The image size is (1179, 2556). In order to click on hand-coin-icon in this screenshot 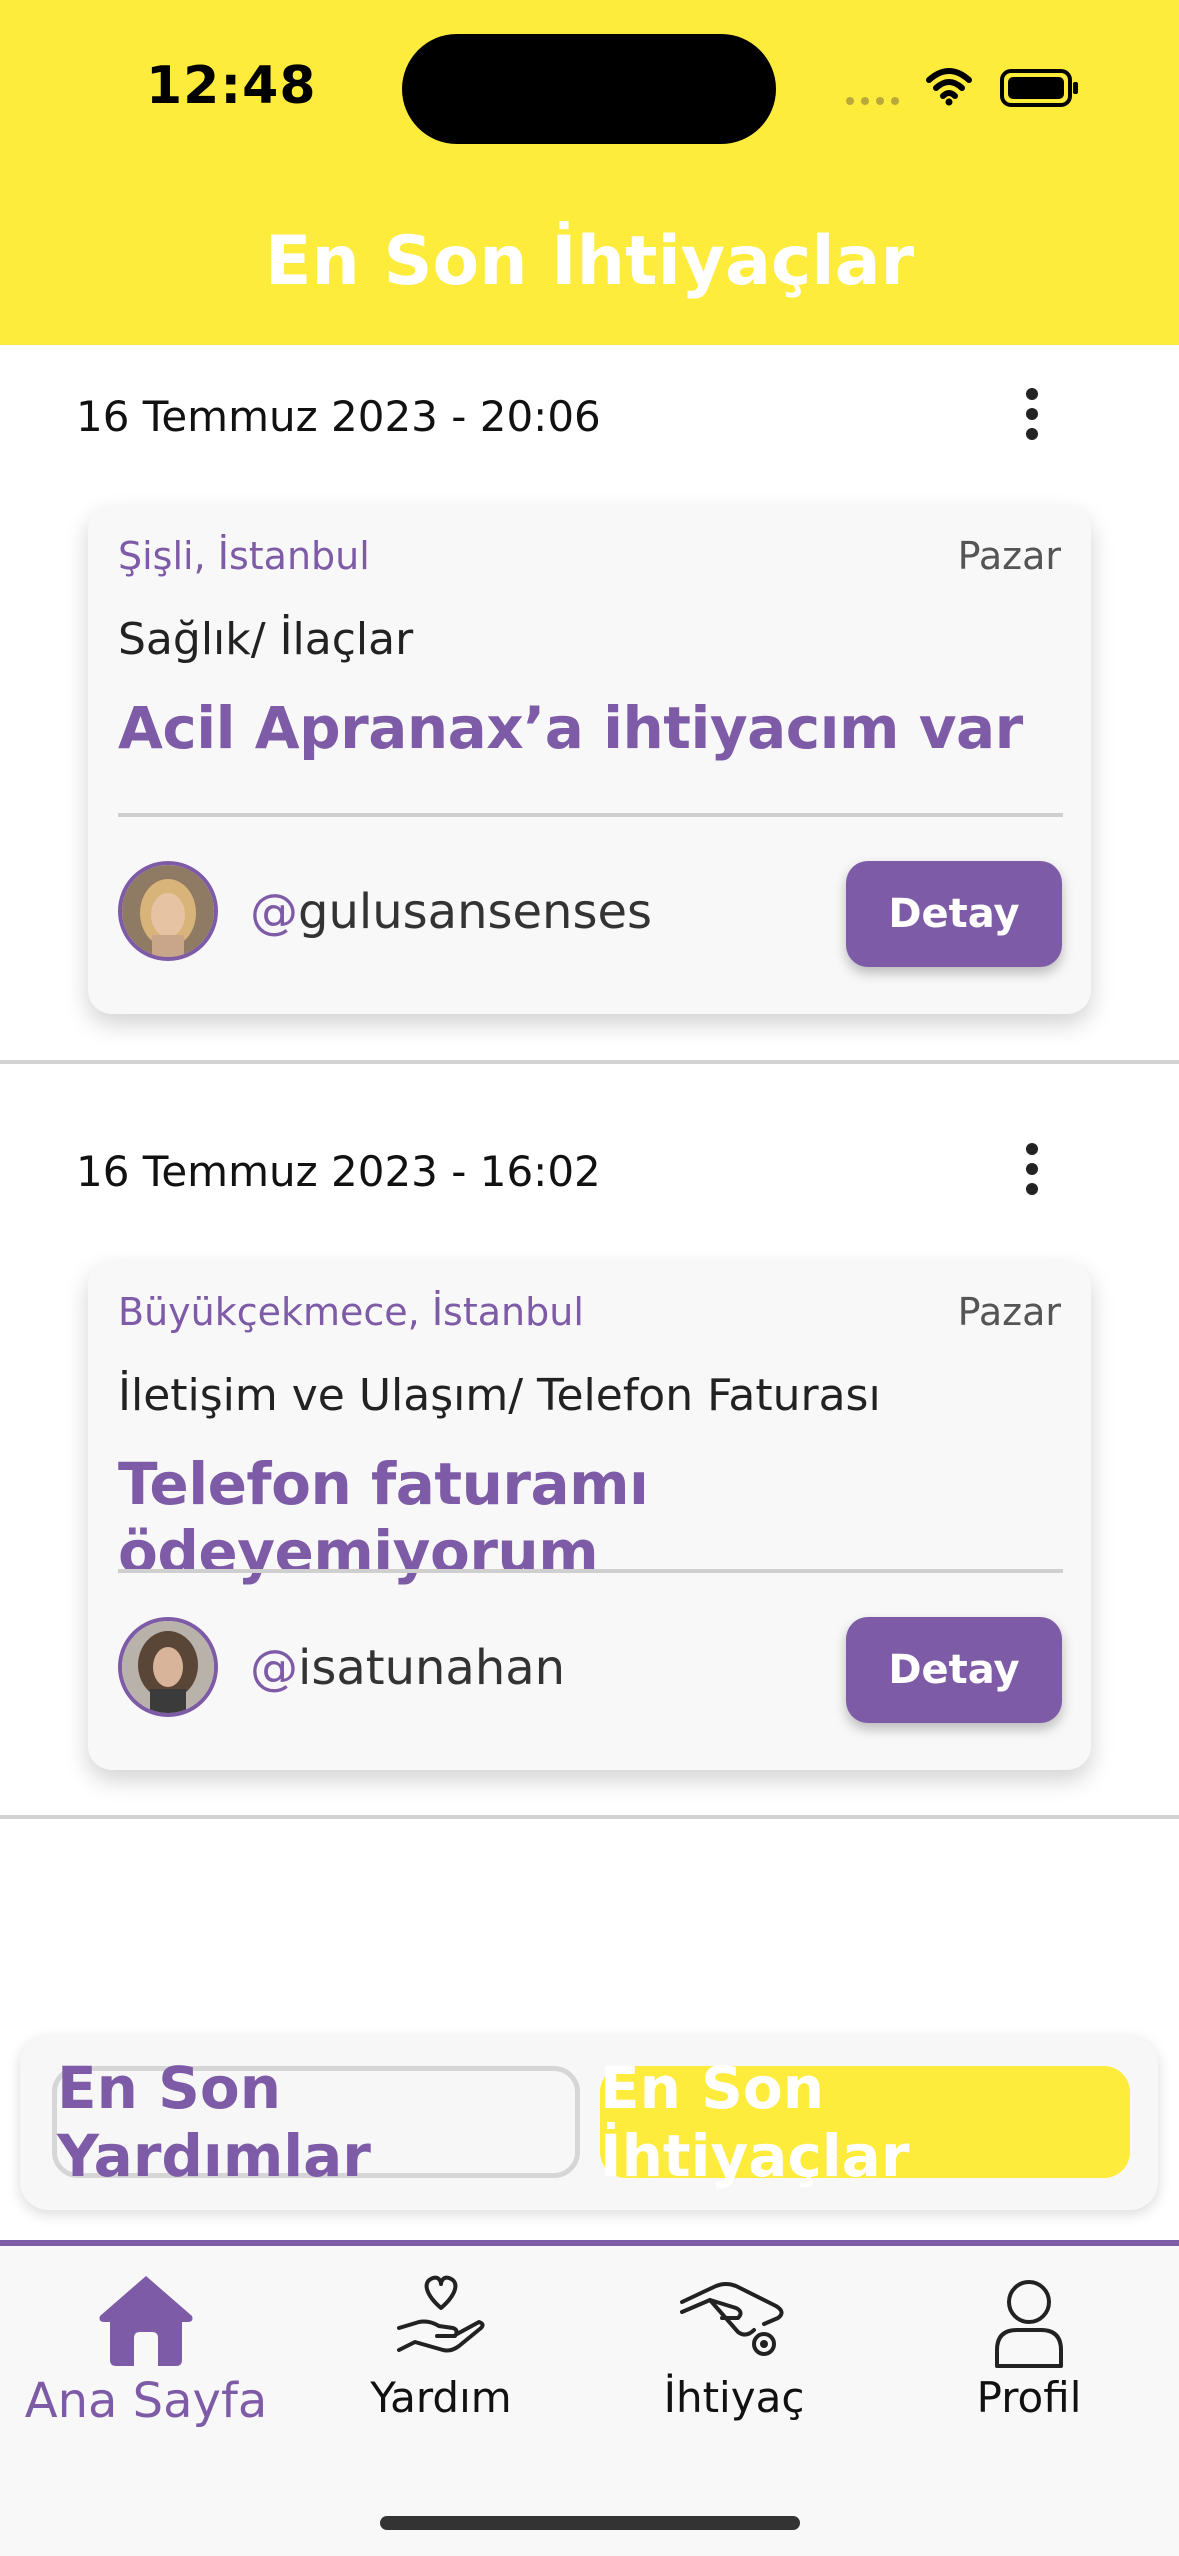, I will do `click(732, 2319)`.